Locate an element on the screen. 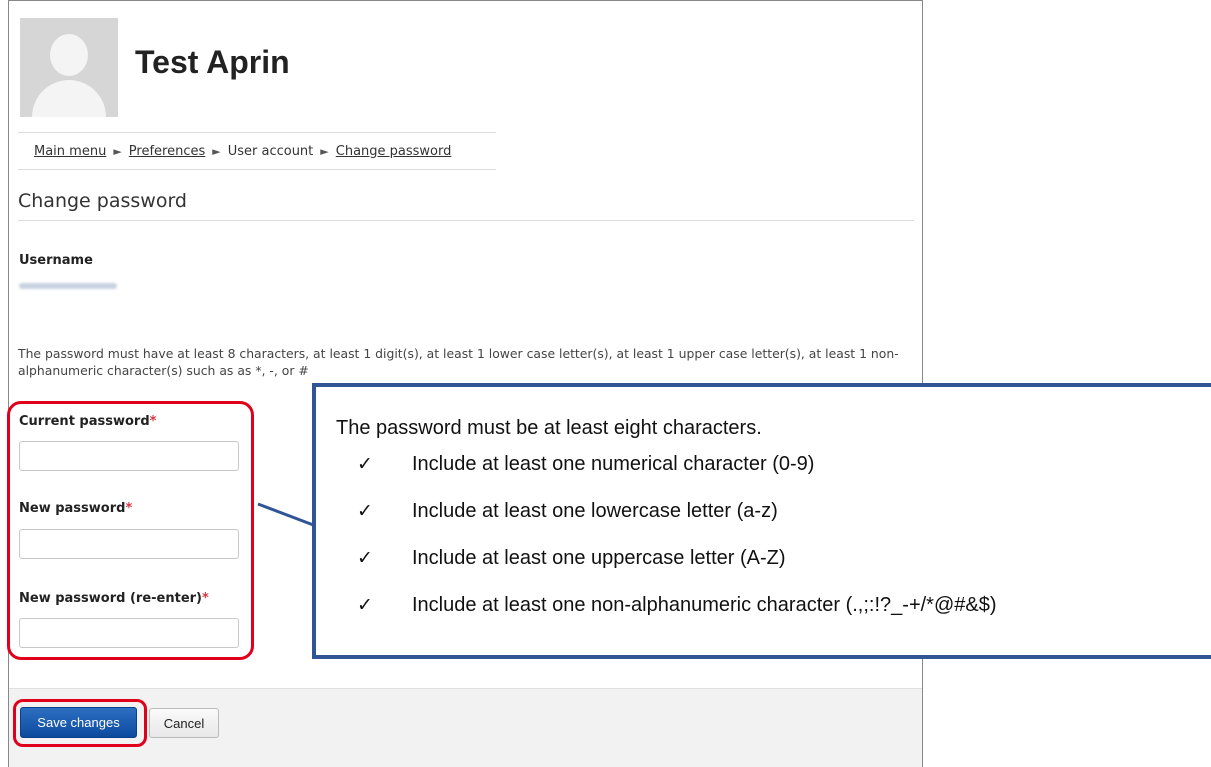 The image size is (1211, 767). avatar is located at coordinates (69, 67).